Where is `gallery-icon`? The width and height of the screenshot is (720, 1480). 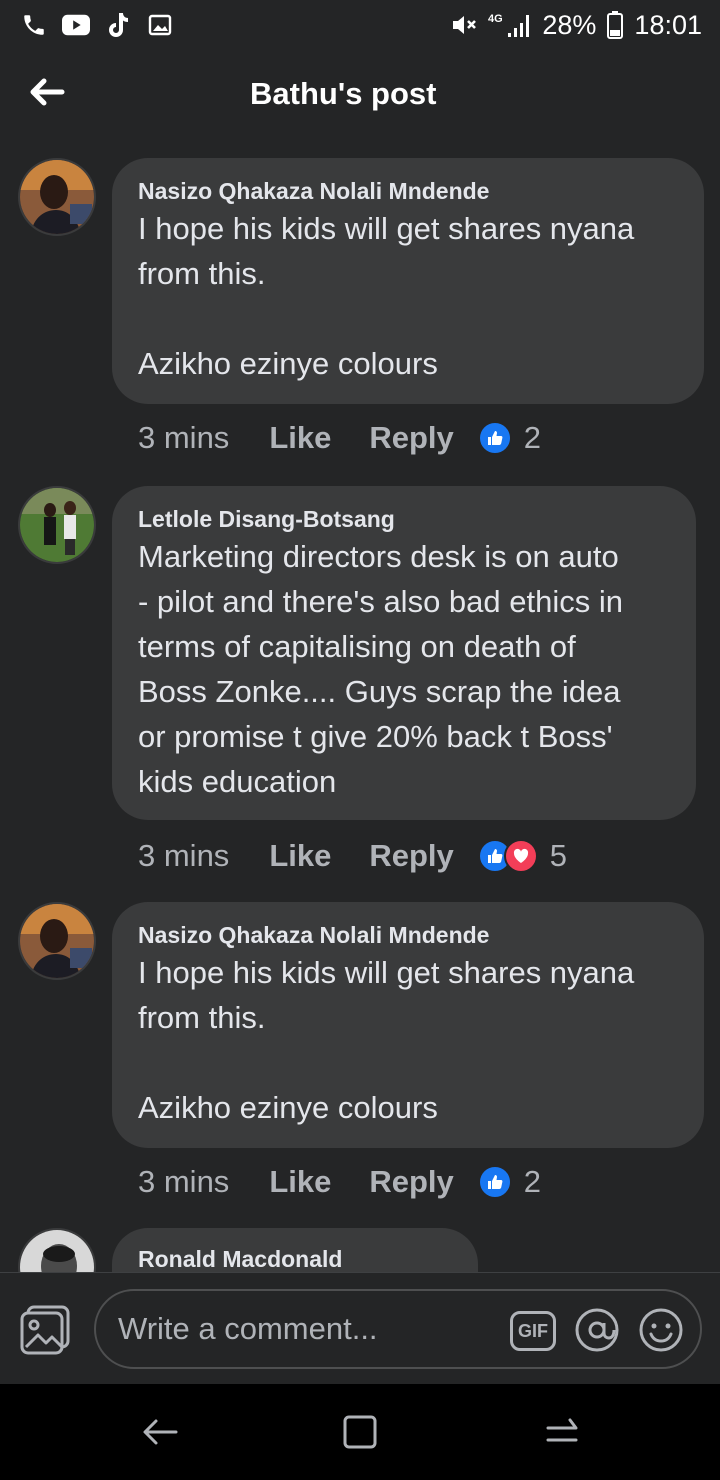
gallery-icon is located at coordinates (160, 25).